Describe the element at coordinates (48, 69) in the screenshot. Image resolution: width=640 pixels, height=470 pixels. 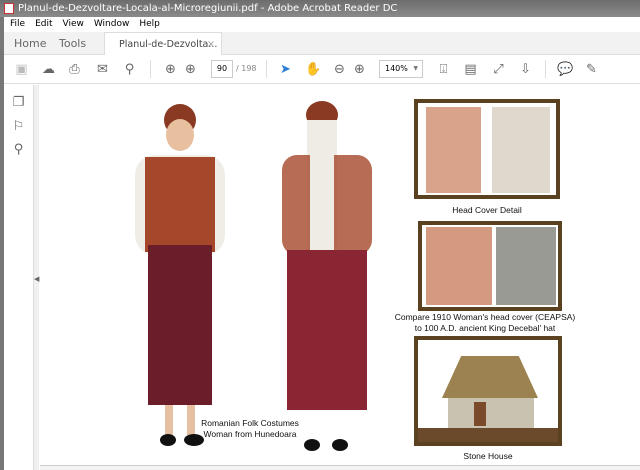
I see `upload-cloud-icon: ☁` at that location.